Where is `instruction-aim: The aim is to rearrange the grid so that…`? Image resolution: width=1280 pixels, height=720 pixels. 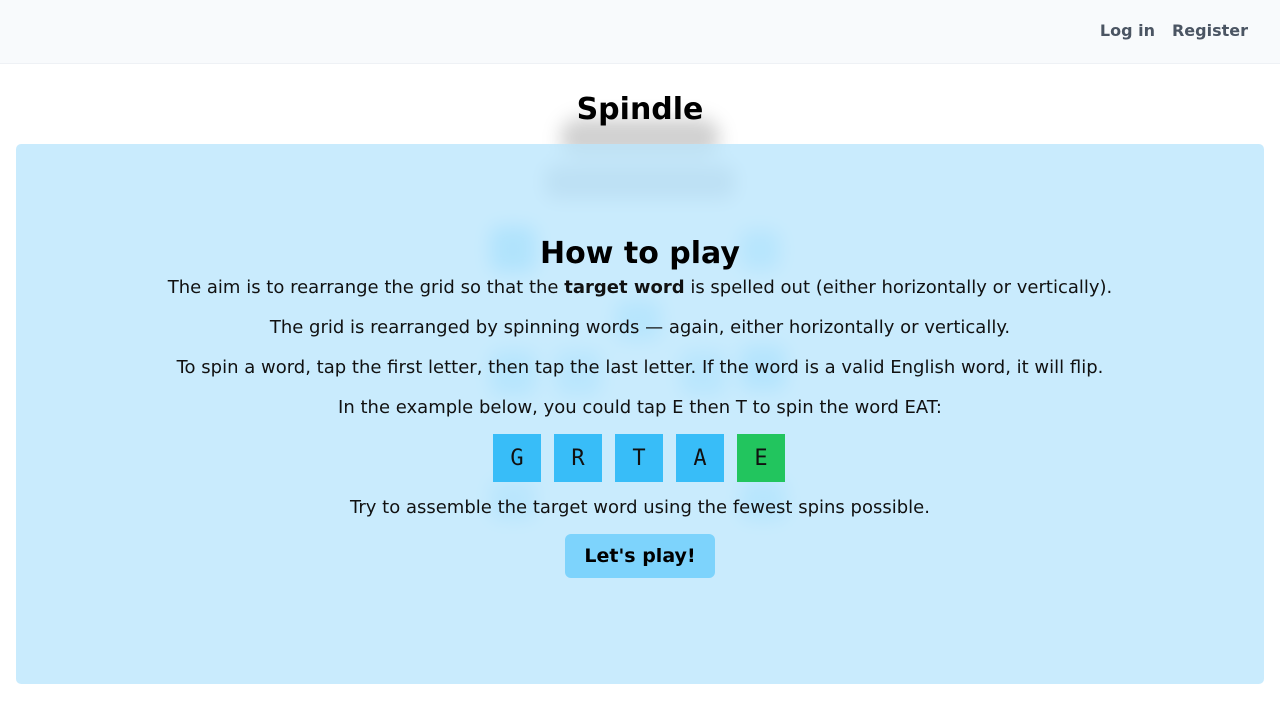
instruction-aim: The aim is to rearrange the grid so that… is located at coordinates (640, 288).